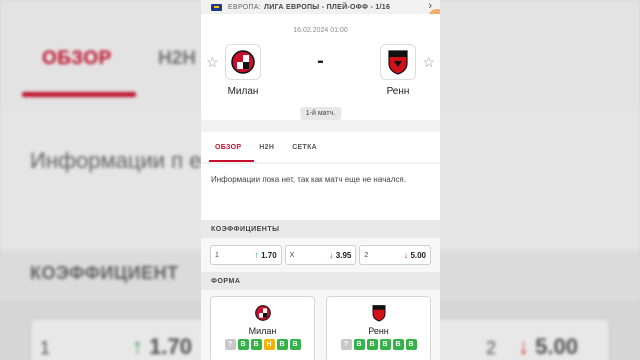 This screenshot has width=640, height=360. Describe the element at coordinates (320, 113) in the screenshot. I see `leg-badge: 1-й матч.` at that location.